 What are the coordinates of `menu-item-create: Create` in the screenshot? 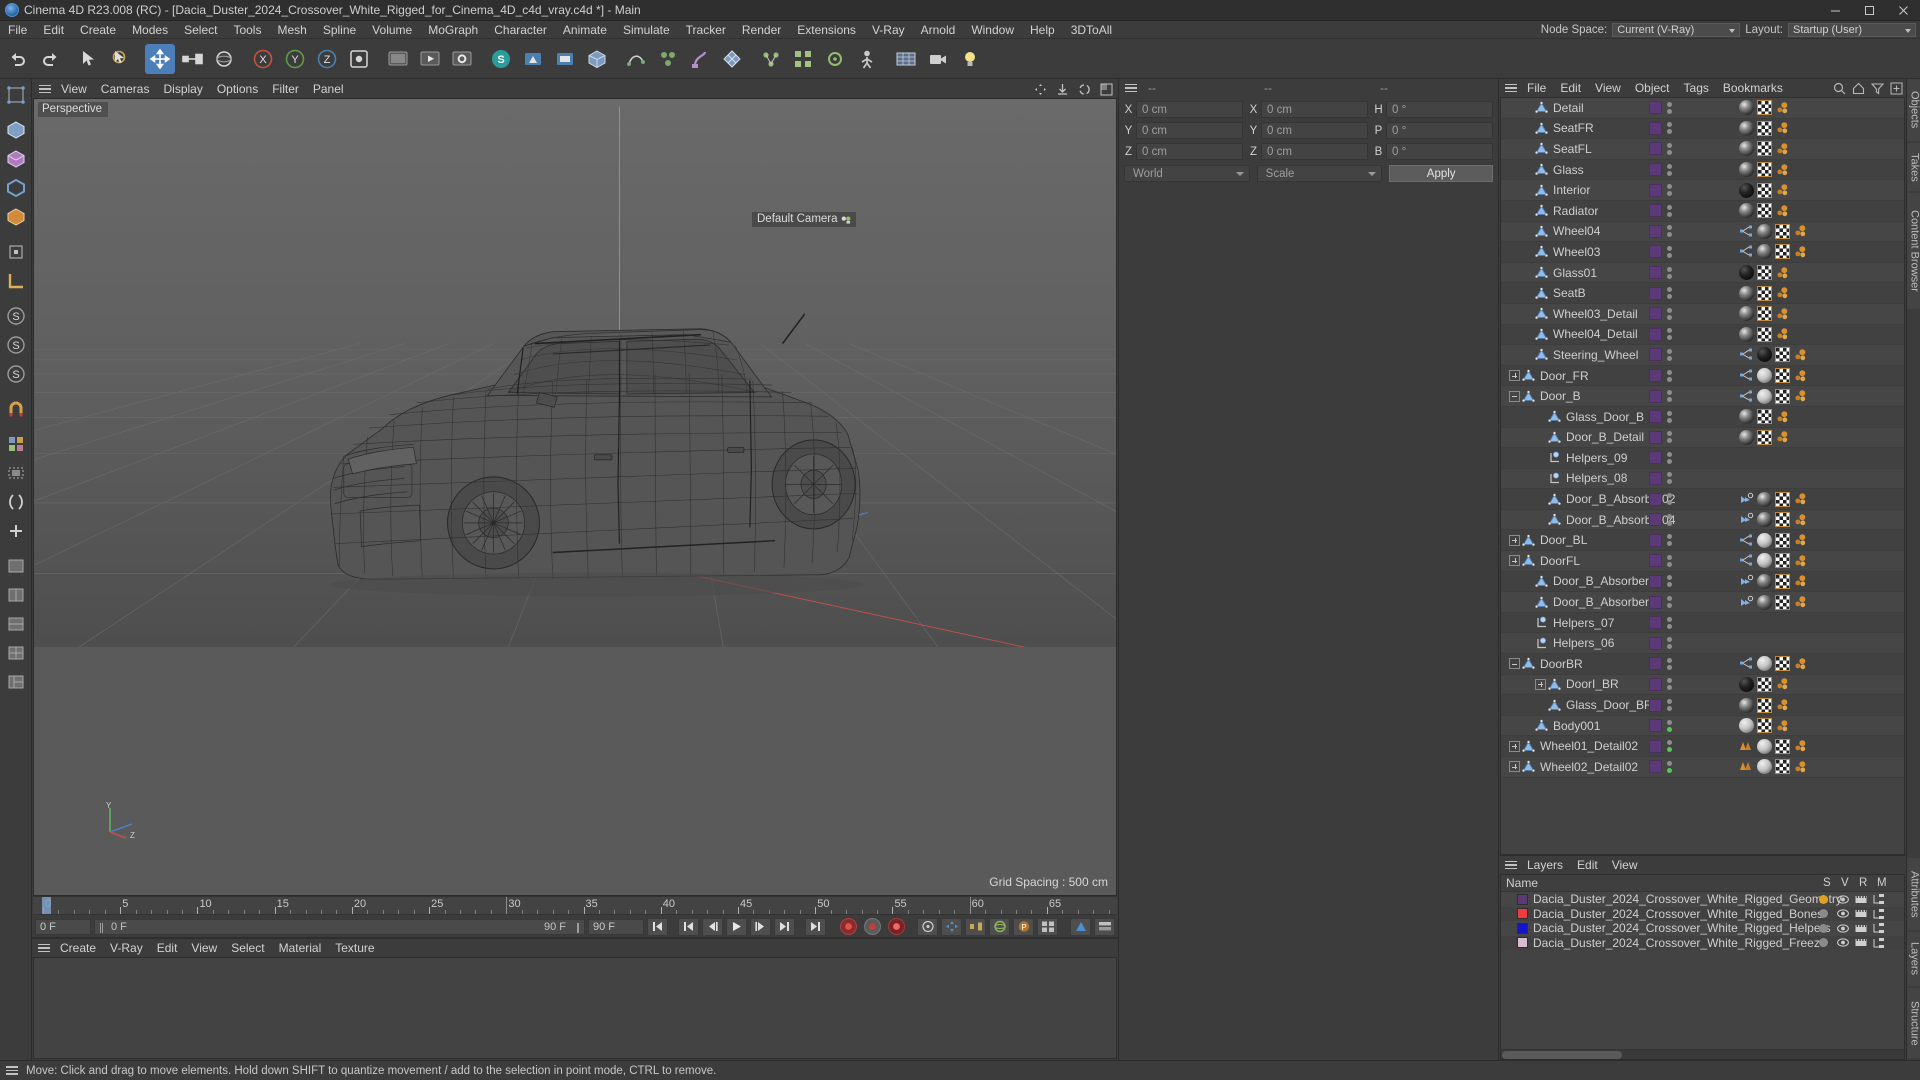 It's located at (98, 30).